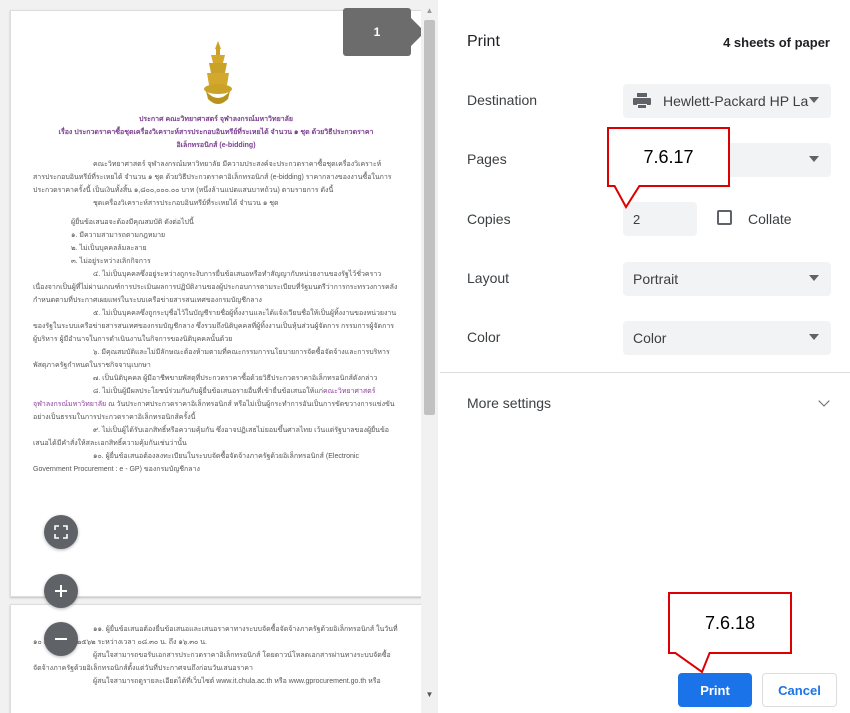 This screenshot has width=850, height=713. Describe the element at coordinates (429, 12) in the screenshot. I see `scroll-up-arrow-icon: ▲` at that location.